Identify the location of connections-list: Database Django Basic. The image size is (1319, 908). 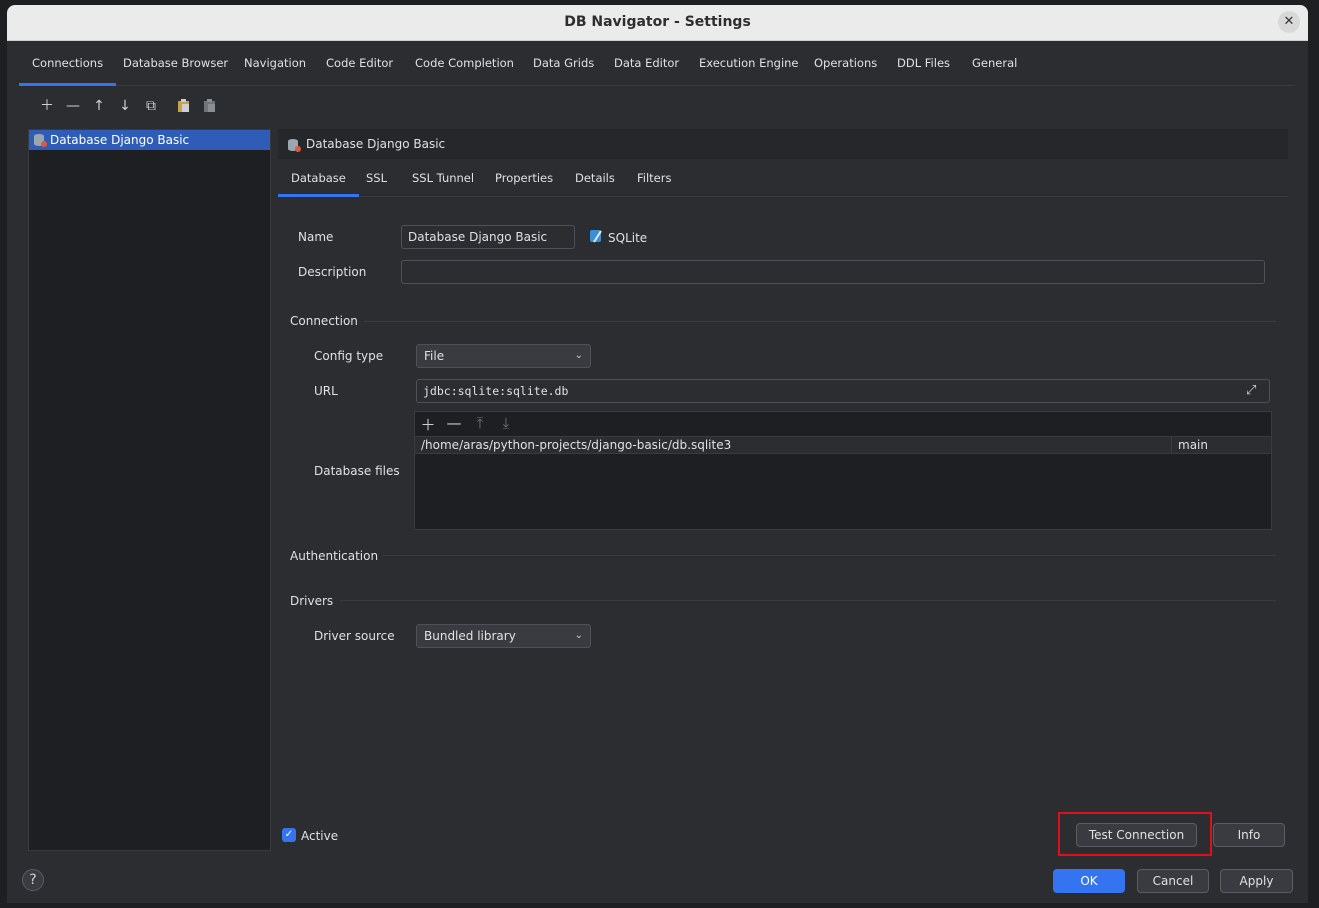
(149, 490).